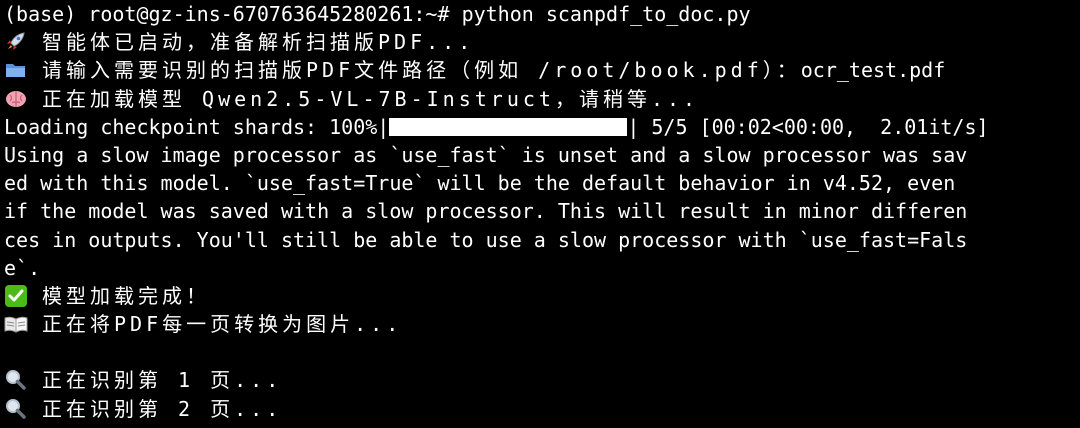 The image size is (1080, 428). What do you see at coordinates (421, 70) in the screenshot?
I see `input-prompt-text: 请输入需要识别的扫描版PDF文件路径（例如 /root/book.pdf）：` at bounding box center [421, 70].